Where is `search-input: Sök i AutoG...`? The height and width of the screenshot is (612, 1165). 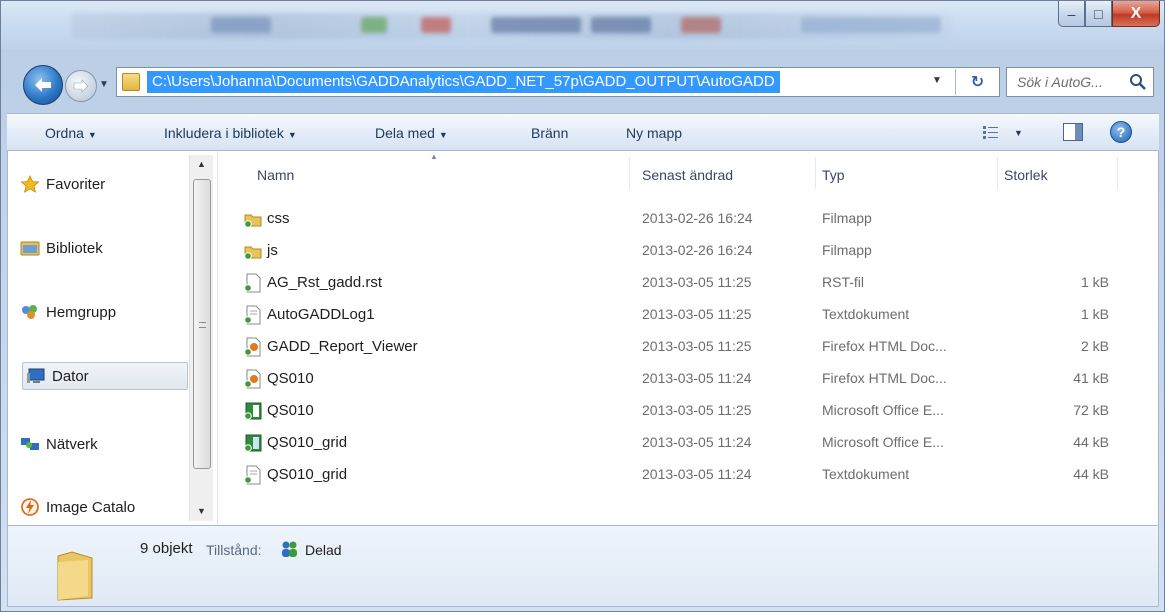
search-input: Sök i AutoG... is located at coordinates (1060, 82).